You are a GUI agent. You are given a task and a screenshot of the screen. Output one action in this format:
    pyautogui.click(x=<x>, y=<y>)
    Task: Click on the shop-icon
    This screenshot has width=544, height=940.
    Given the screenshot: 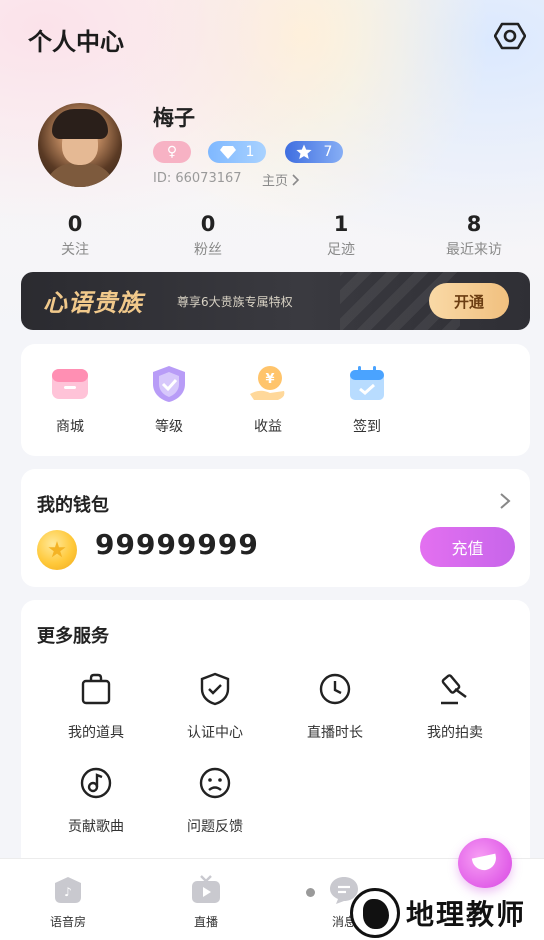 What is the action you would take?
    pyautogui.click(x=70, y=384)
    